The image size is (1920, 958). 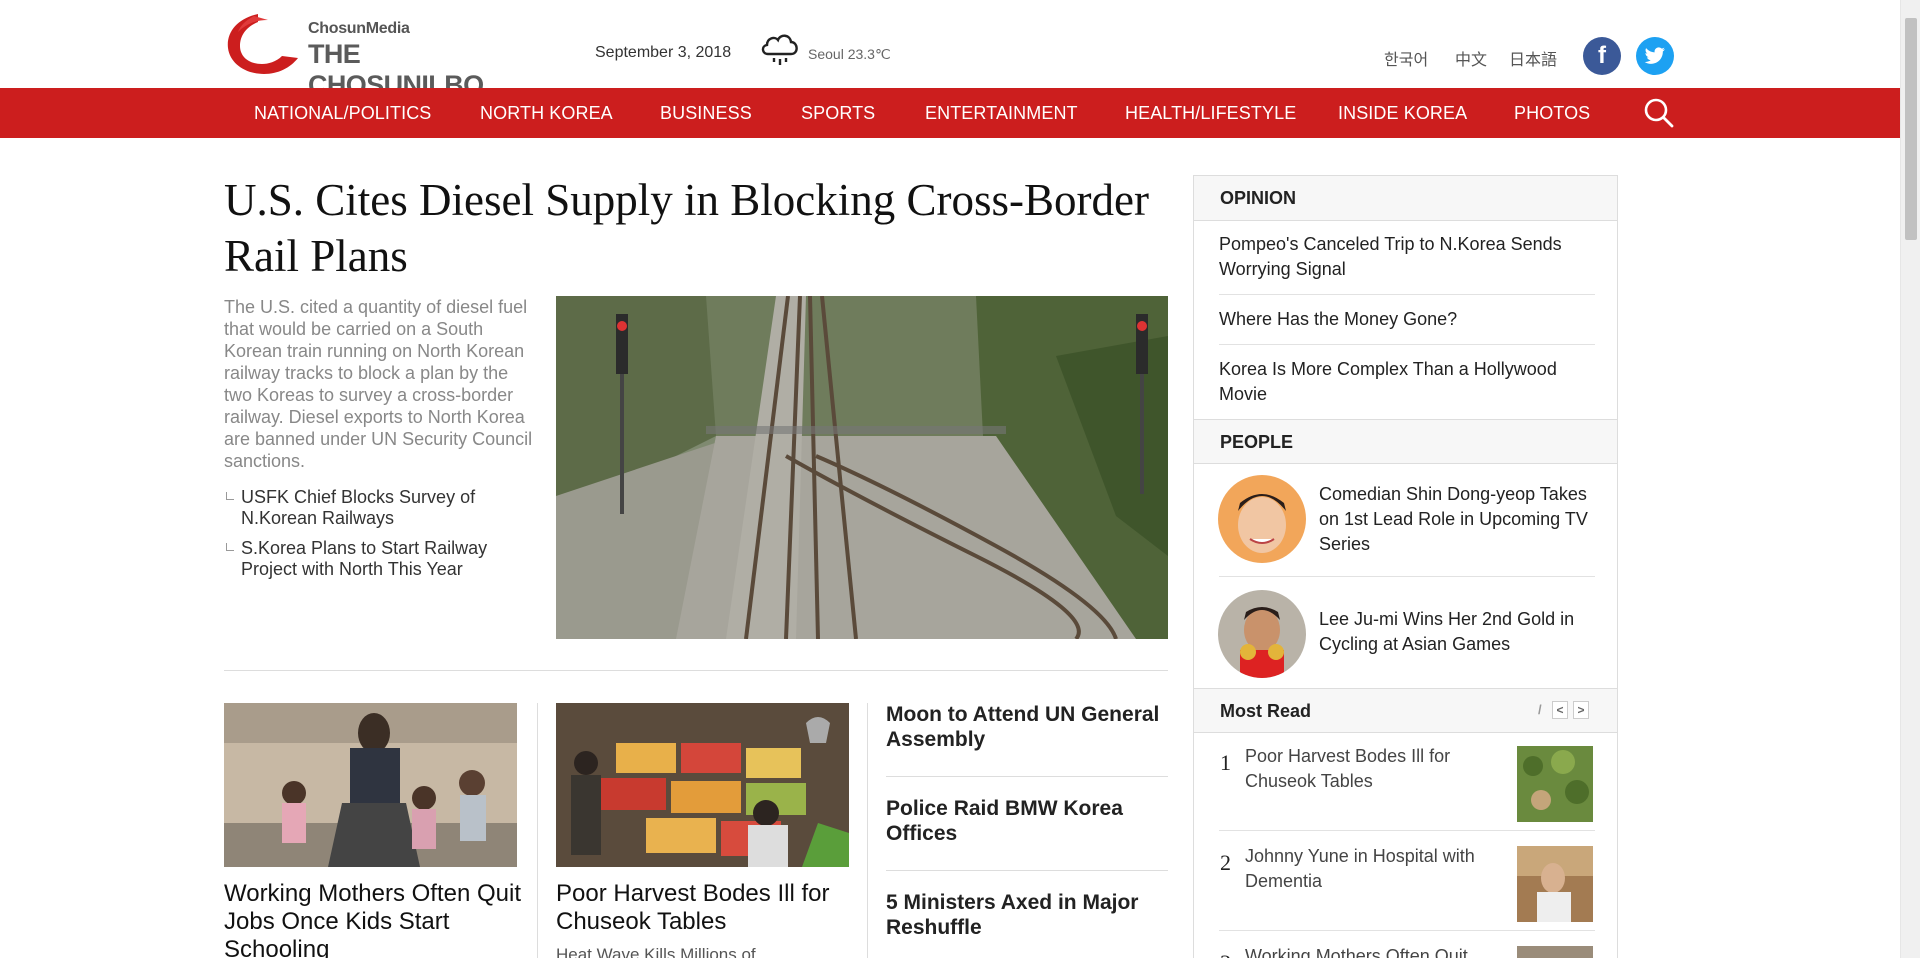 What do you see at coordinates (370, 785) in the screenshot?
I see `working-mothers-photo` at bounding box center [370, 785].